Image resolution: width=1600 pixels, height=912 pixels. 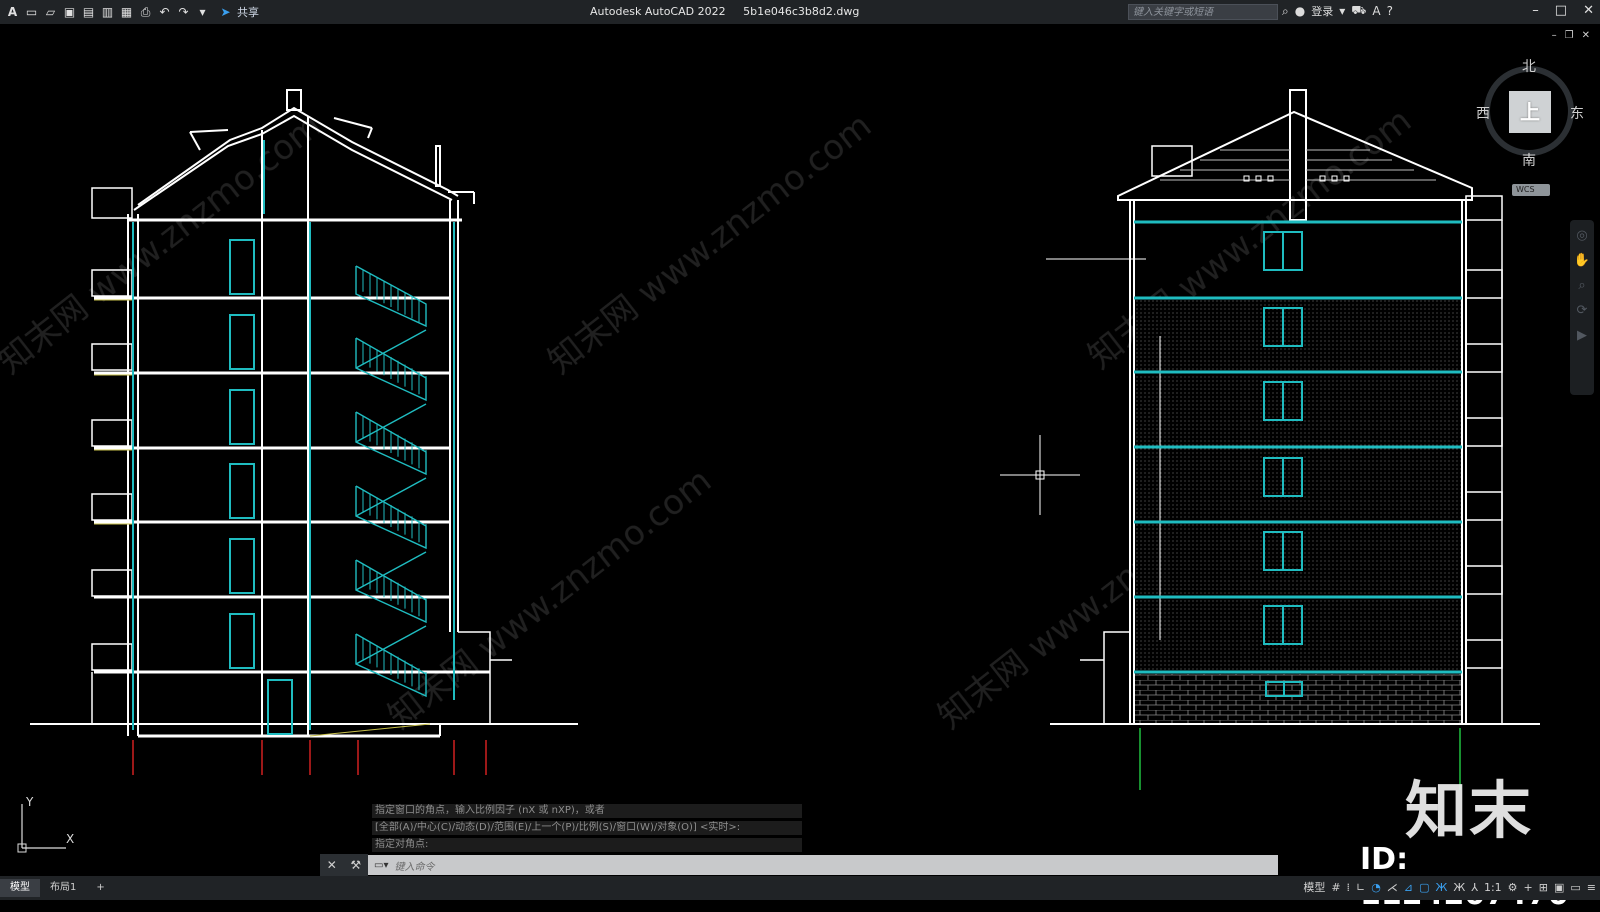 What do you see at coordinates (1483, 113) in the screenshot?
I see `compass-west: 西` at bounding box center [1483, 113].